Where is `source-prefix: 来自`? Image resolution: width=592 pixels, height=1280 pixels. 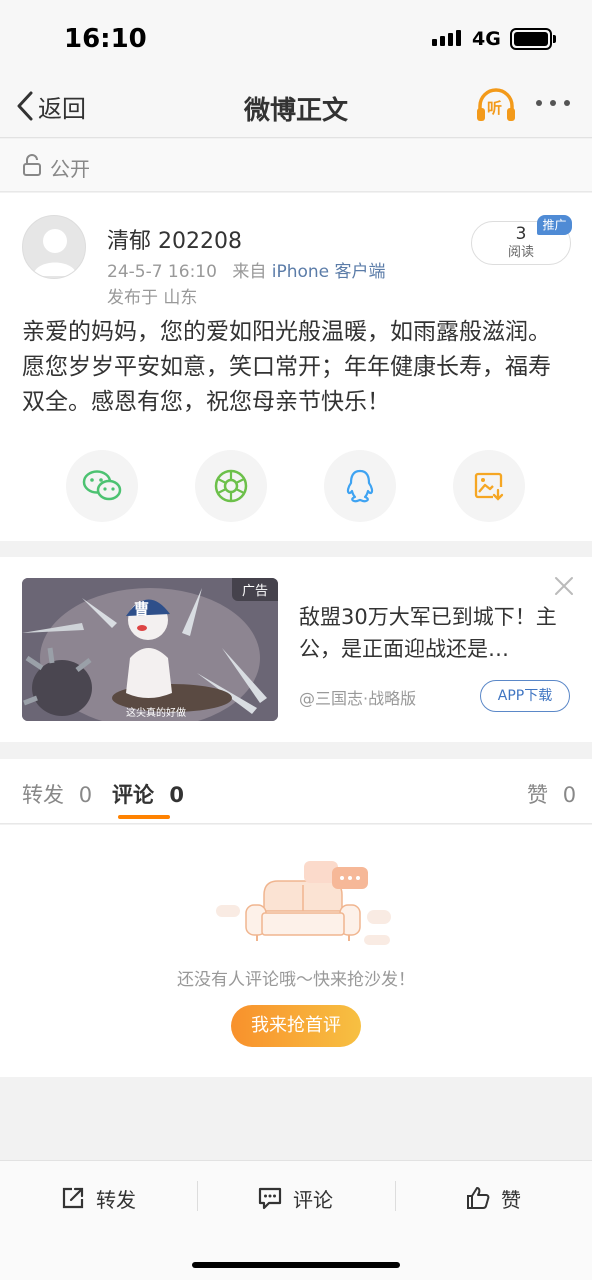
source-prefix: 来自 is located at coordinates (249, 272).